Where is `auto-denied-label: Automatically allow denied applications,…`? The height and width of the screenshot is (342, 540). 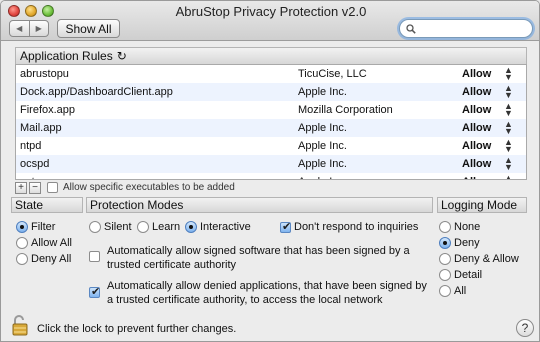
auto-denied-label: Automatically allow denied applications,… is located at coordinates (267, 293).